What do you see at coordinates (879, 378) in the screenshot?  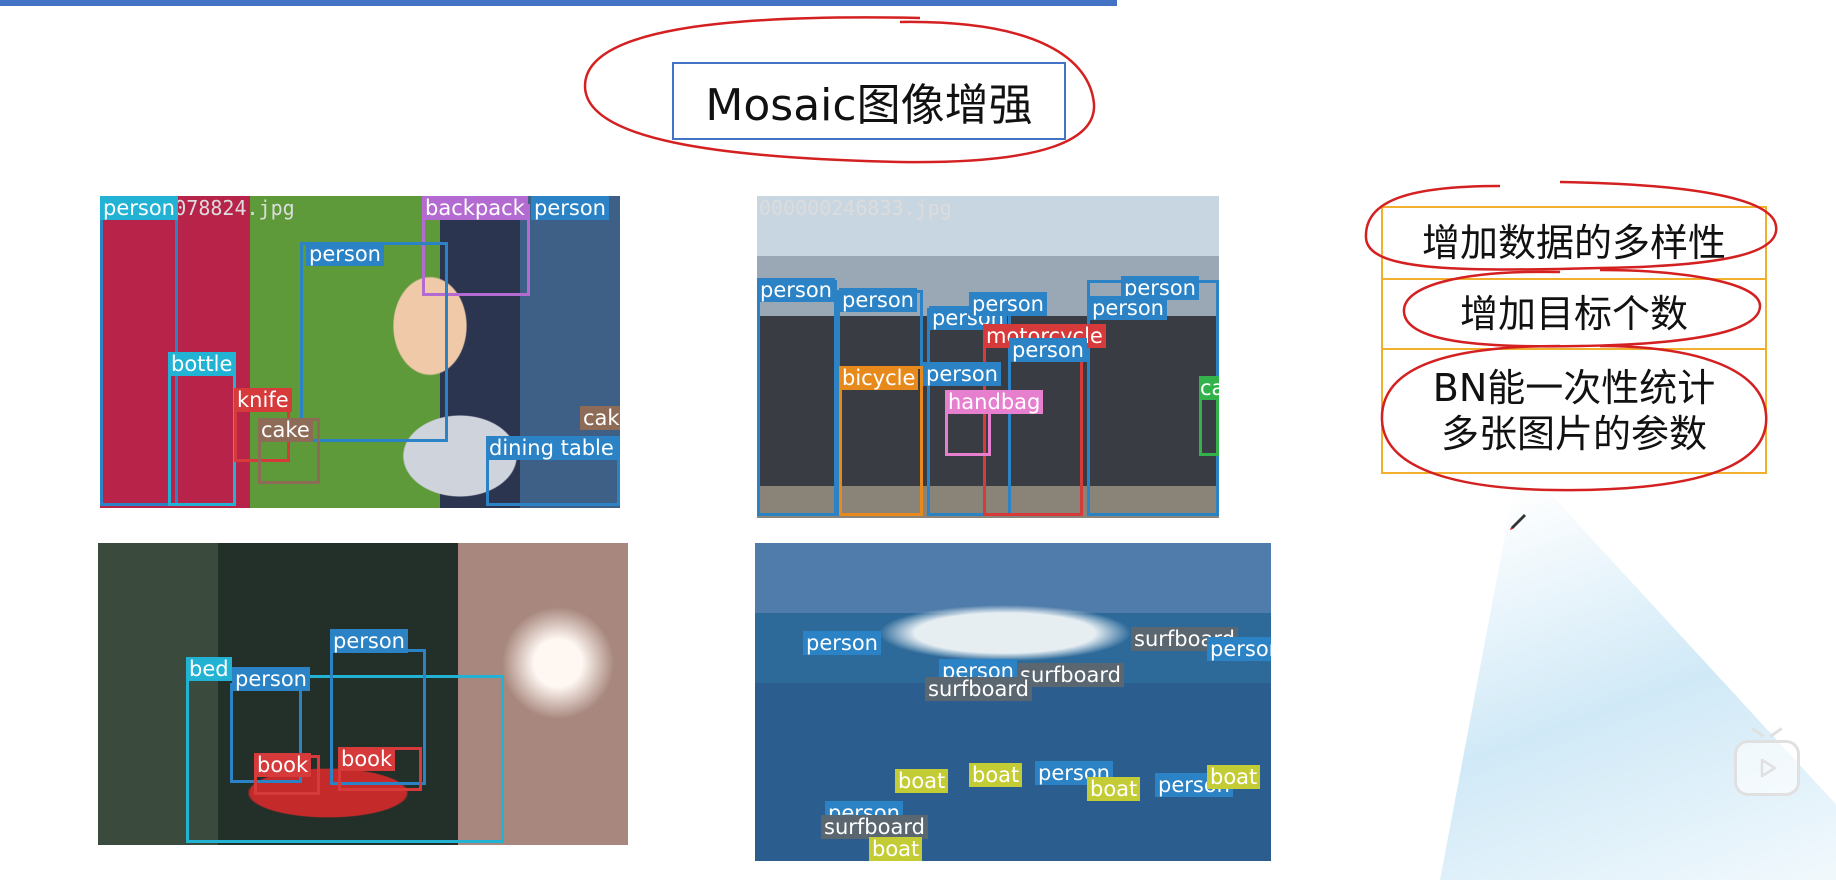 I see `detection-label: bicycle` at bounding box center [879, 378].